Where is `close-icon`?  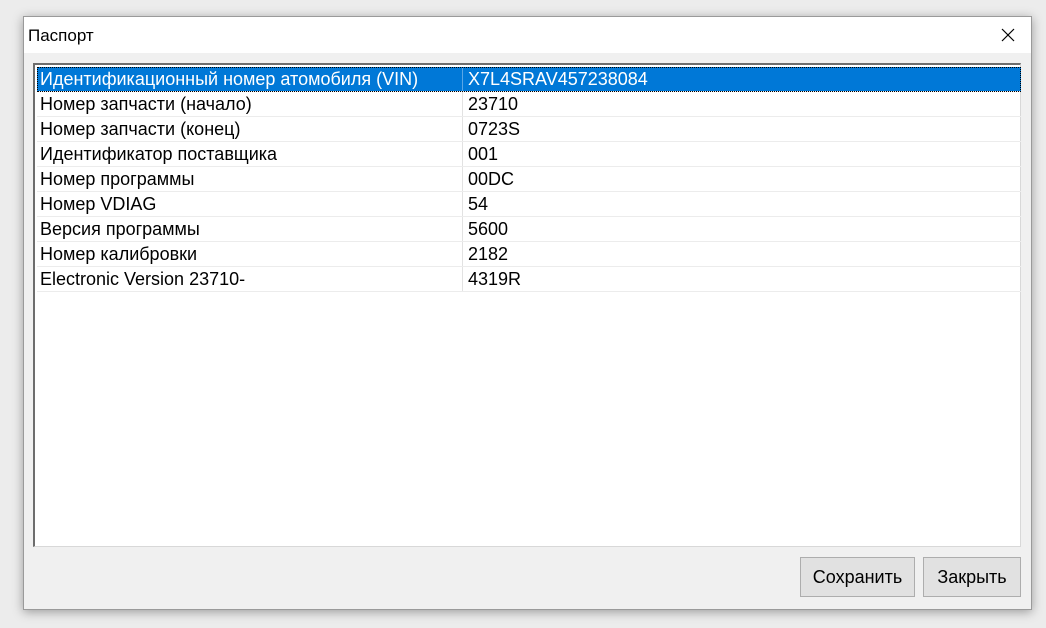 close-icon is located at coordinates (1008, 35).